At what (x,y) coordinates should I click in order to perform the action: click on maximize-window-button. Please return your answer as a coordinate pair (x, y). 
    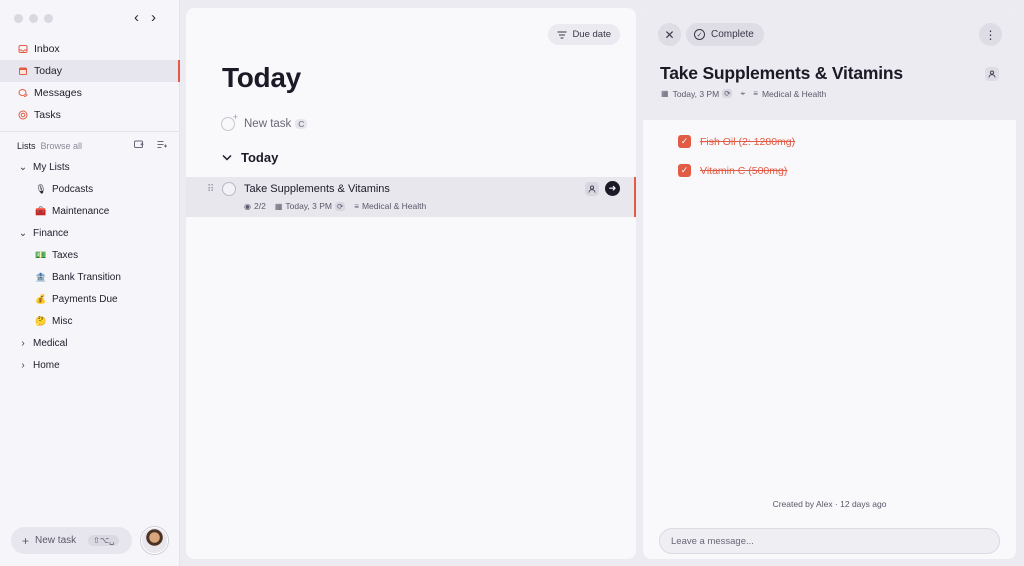
    Looking at the image, I should click on (48, 18).